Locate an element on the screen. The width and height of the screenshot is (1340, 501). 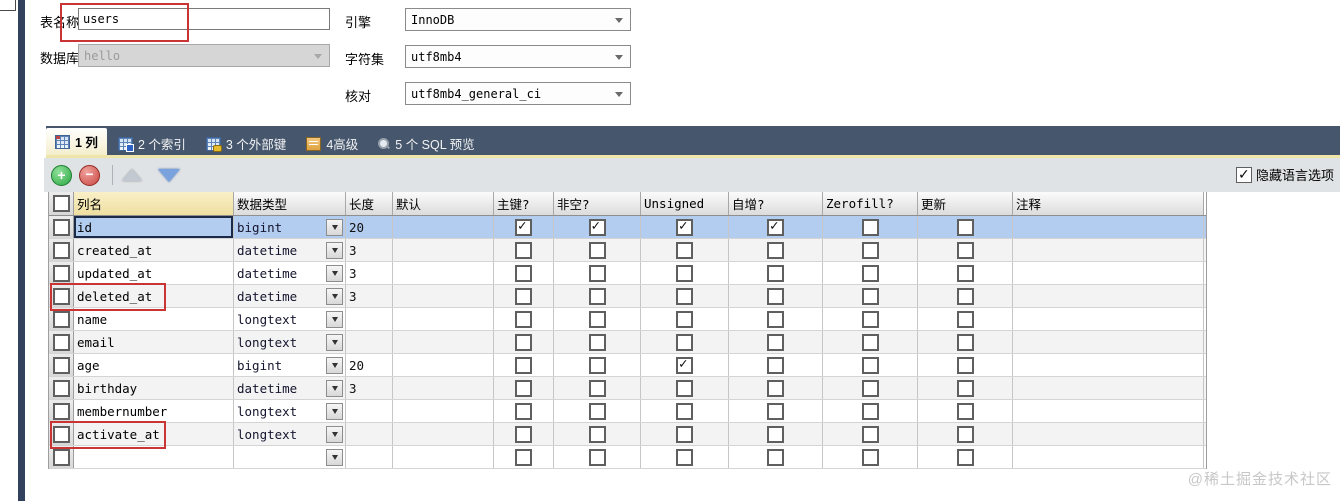
move-down-button is located at coordinates (169, 175).